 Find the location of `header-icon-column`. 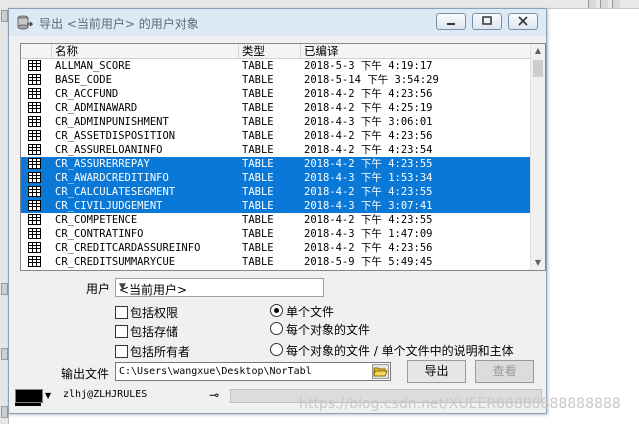

header-icon-column is located at coordinates (36, 51).